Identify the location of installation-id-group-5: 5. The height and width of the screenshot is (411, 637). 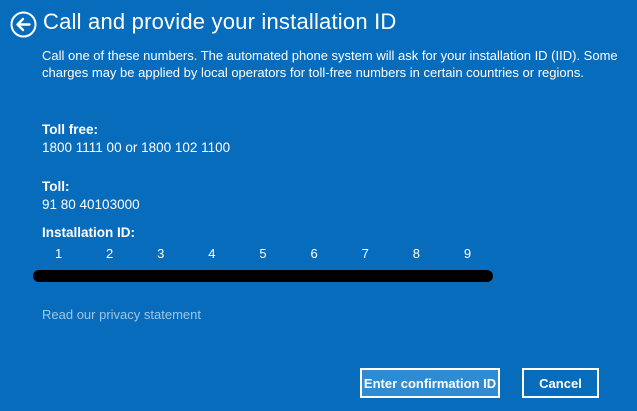
(263, 253).